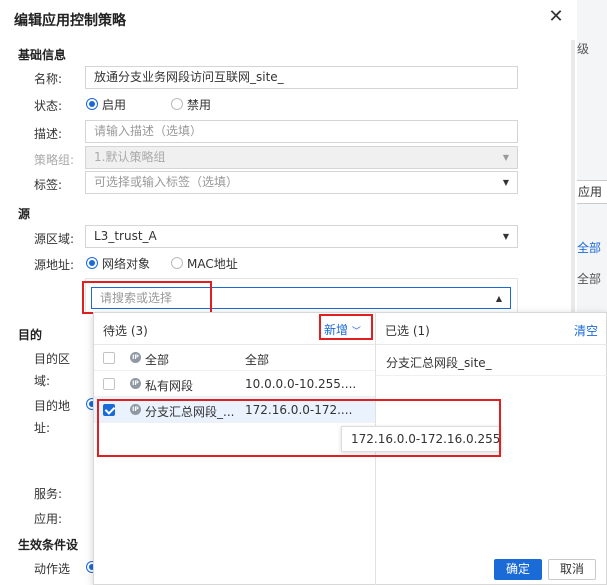 Image resolution: width=607 pixels, height=585 pixels. Describe the element at coordinates (166, 182) in the screenshot. I see `tag-placeholder: 可选择或输入标签（选填）` at that location.